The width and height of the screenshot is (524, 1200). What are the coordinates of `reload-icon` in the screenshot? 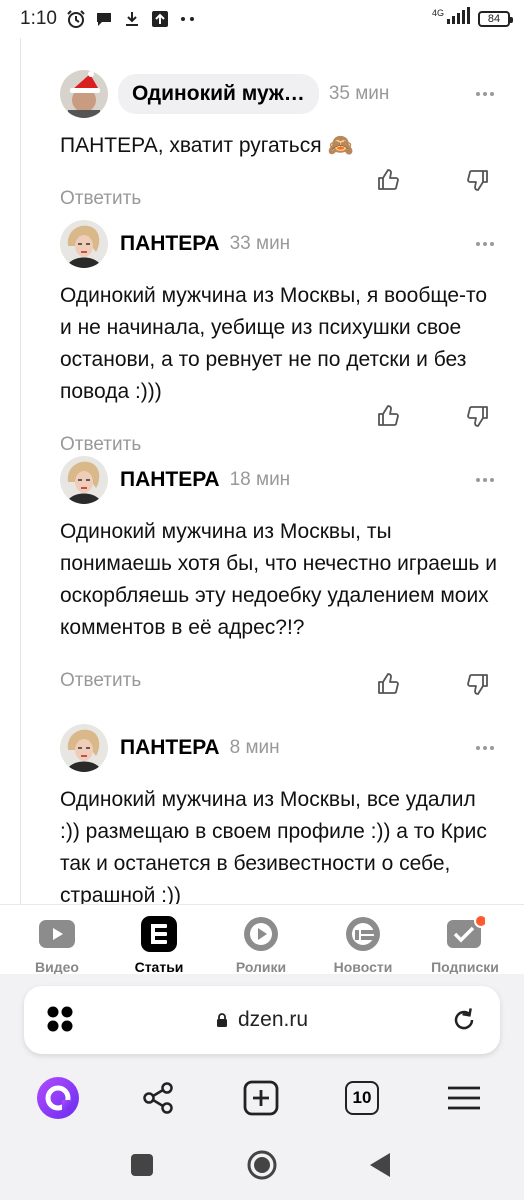 It's located at (464, 1022).